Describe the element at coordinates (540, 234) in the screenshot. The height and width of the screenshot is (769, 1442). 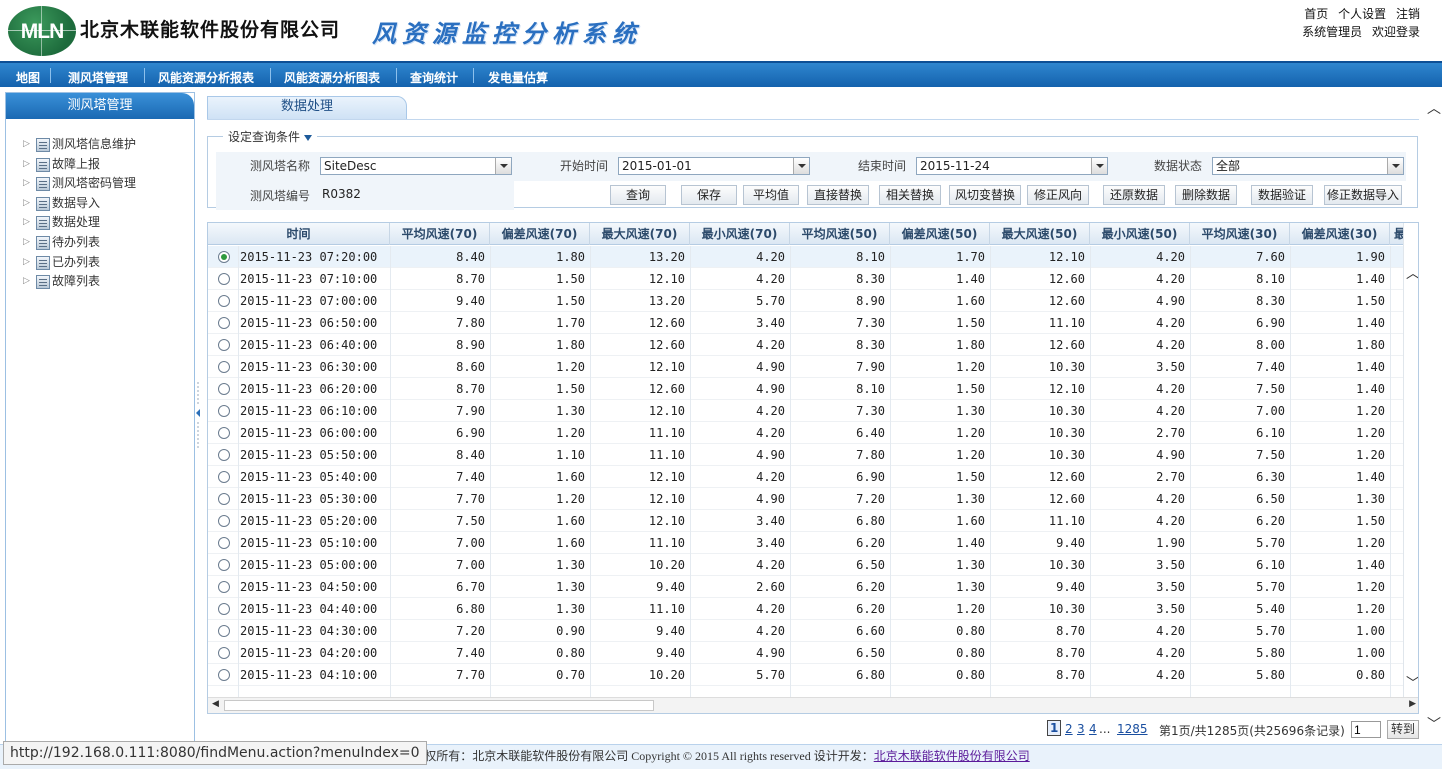
I see `column-header: 偏差风速(70)` at that location.